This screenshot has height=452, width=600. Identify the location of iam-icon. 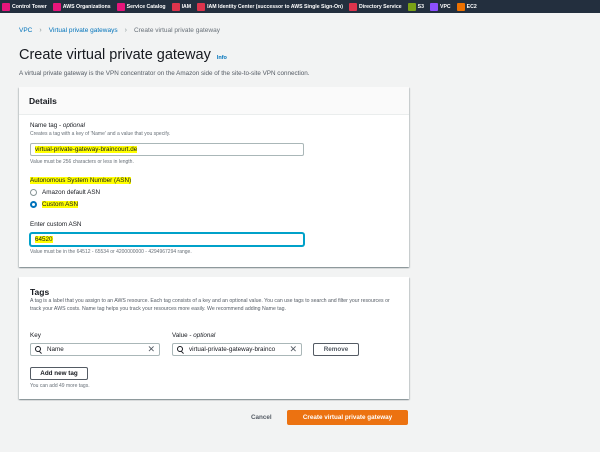
(175, 6).